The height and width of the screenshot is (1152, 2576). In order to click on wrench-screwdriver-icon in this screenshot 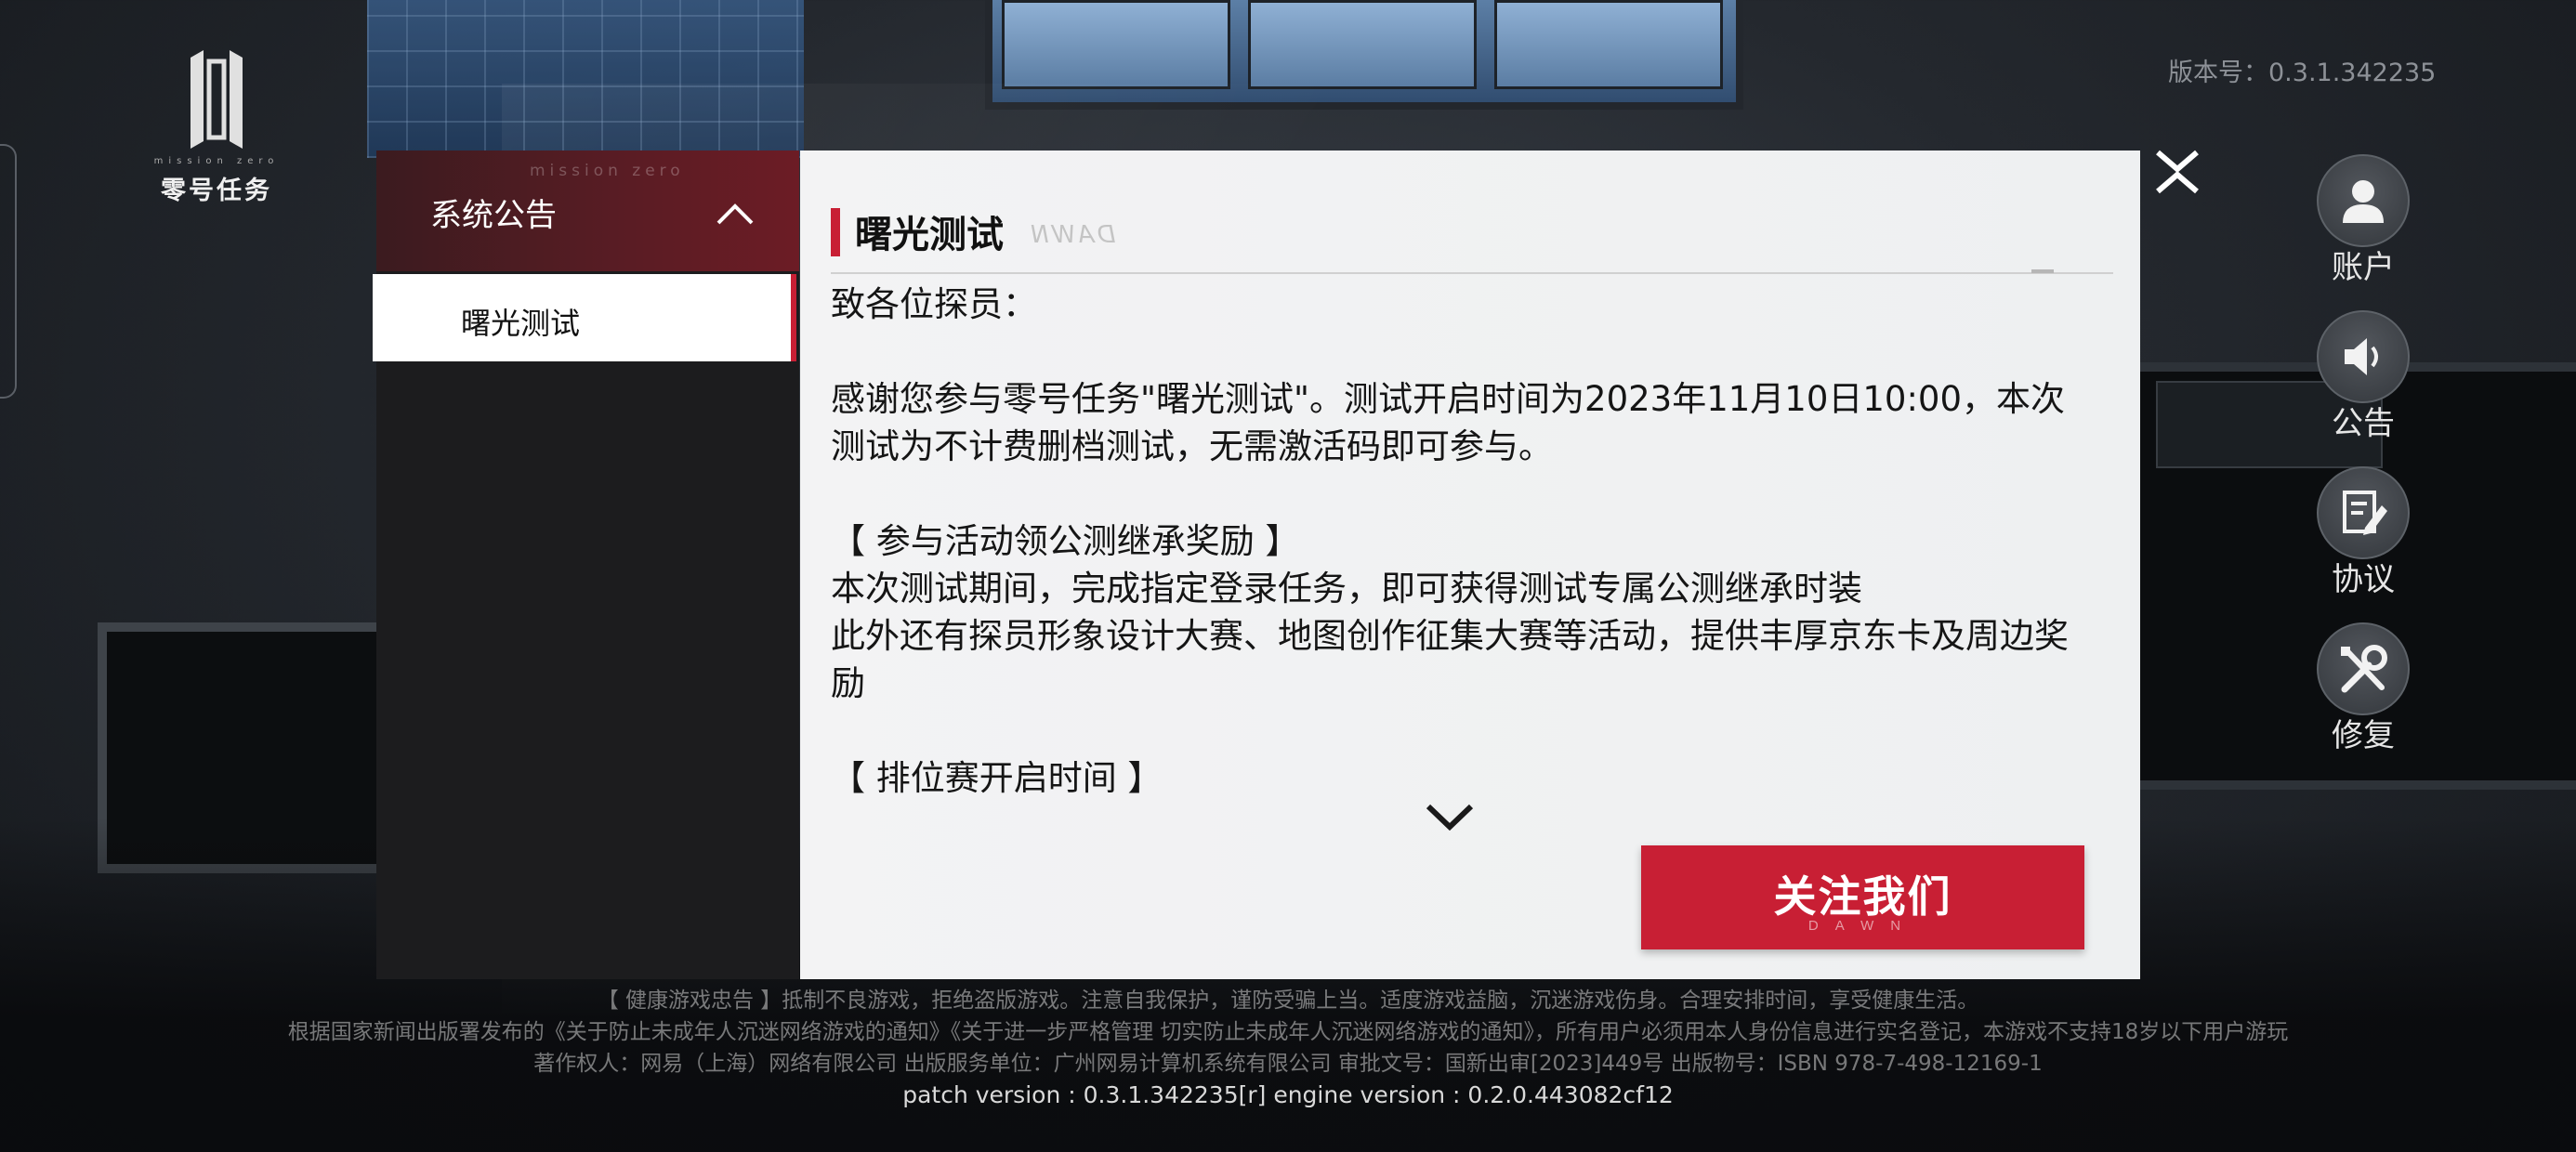, I will do `click(2364, 669)`.